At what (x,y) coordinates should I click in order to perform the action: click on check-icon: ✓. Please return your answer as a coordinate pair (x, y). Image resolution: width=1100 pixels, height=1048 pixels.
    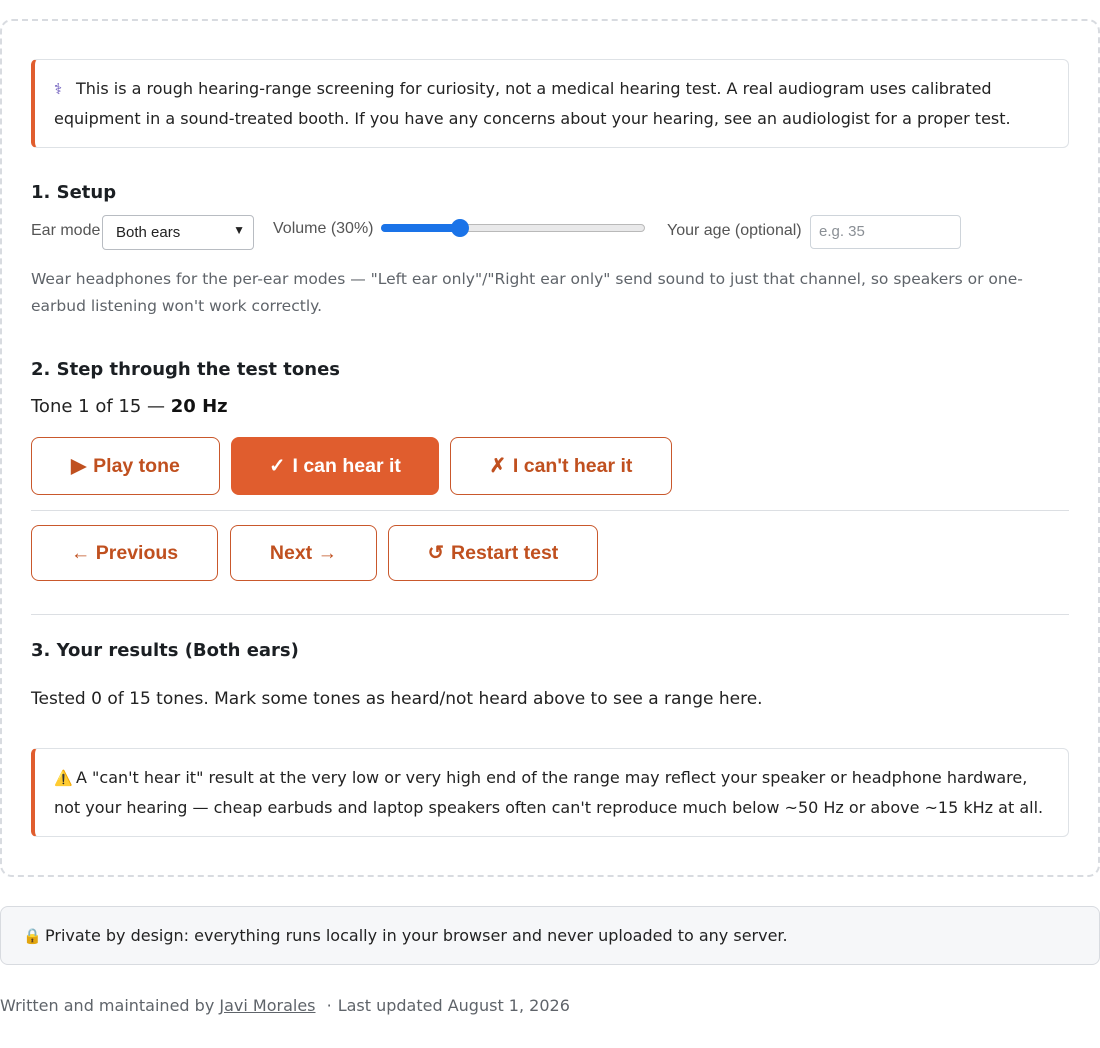
    Looking at the image, I should click on (277, 466).